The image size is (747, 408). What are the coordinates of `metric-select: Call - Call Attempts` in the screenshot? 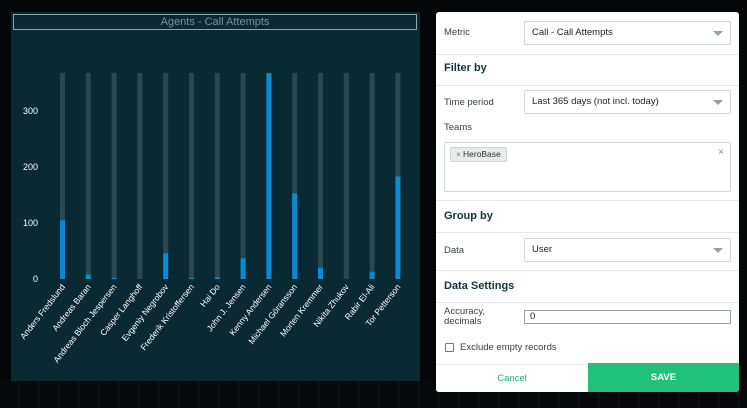 It's located at (627, 33).